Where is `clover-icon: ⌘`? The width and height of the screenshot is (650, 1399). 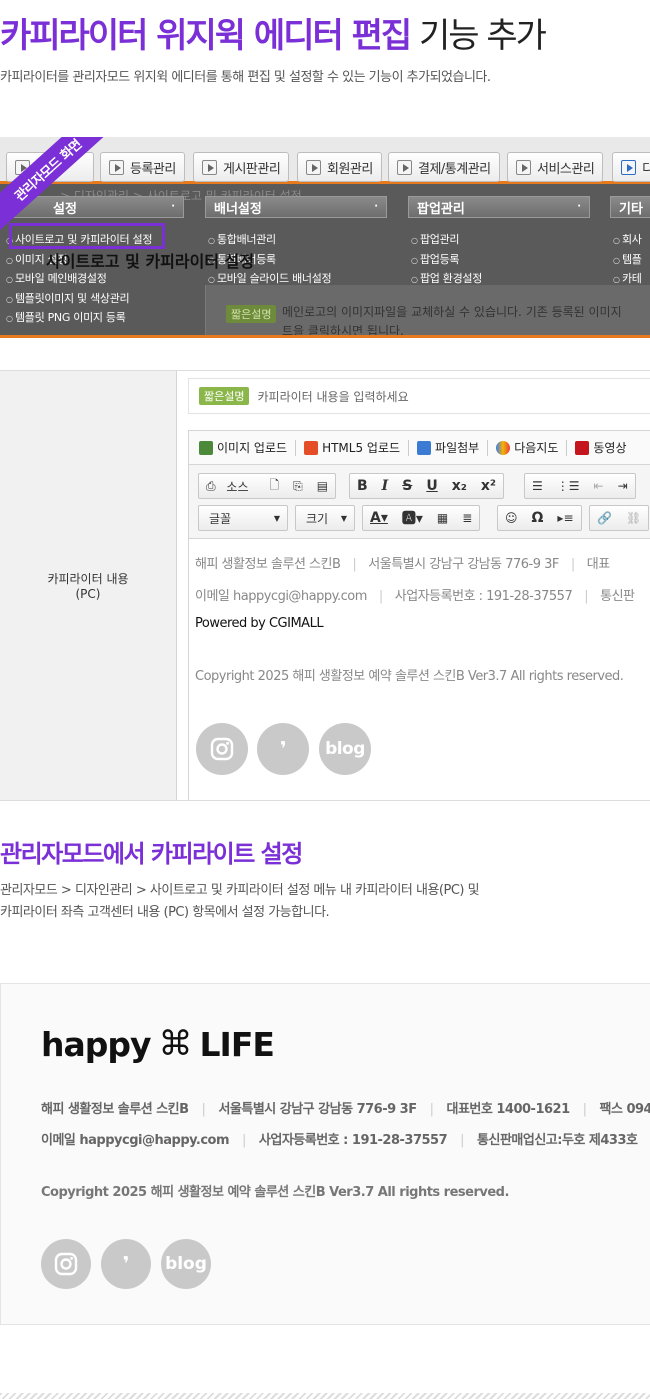
clover-icon: ⌘ is located at coordinates (175, 1044).